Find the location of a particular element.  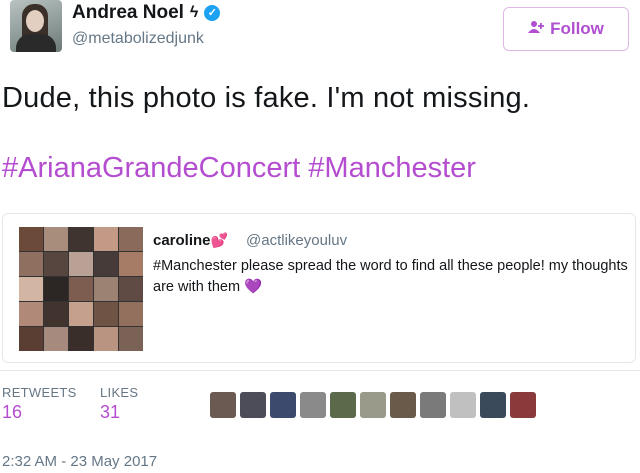

author-name: Andrea Noel is located at coordinates (128, 13).